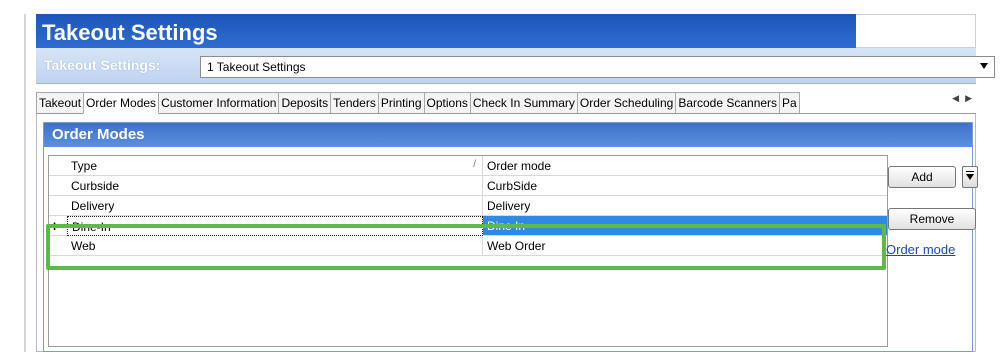 This screenshot has width=1005, height=352. Describe the element at coordinates (275, 166) in the screenshot. I see `column-header-type: Type /` at that location.